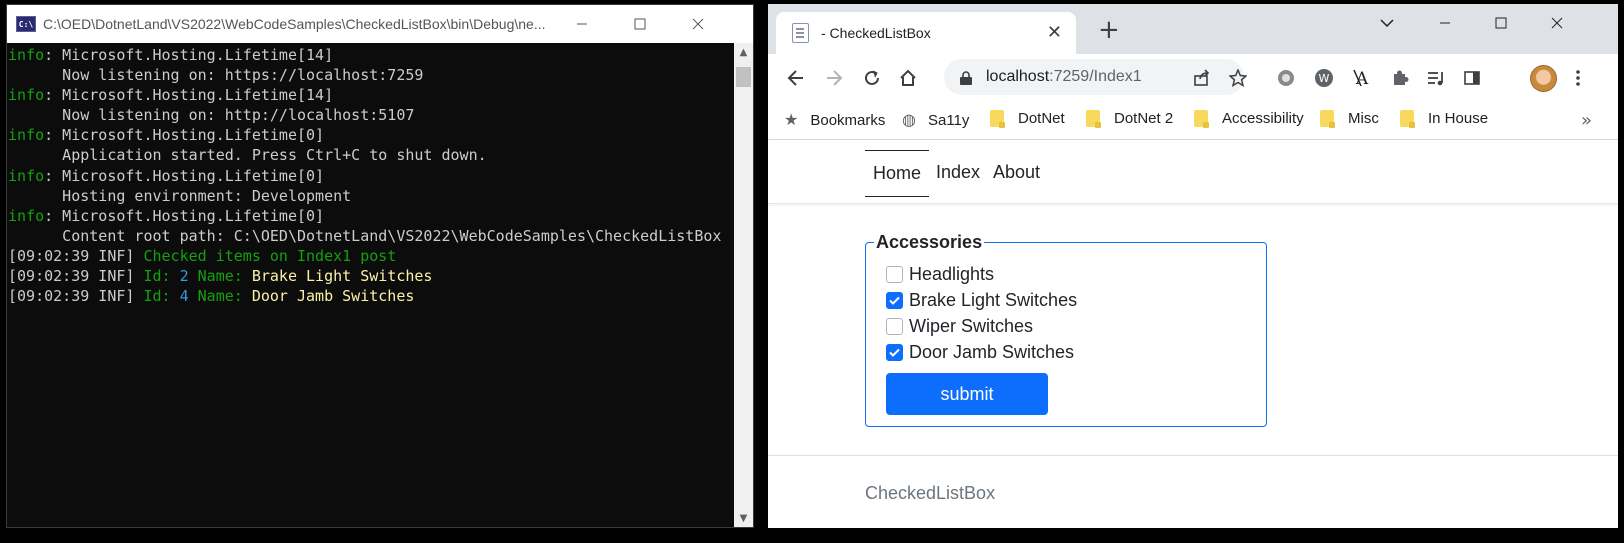 This screenshot has width=1624, height=543. I want to click on tab-search-button, so click(1387, 23).